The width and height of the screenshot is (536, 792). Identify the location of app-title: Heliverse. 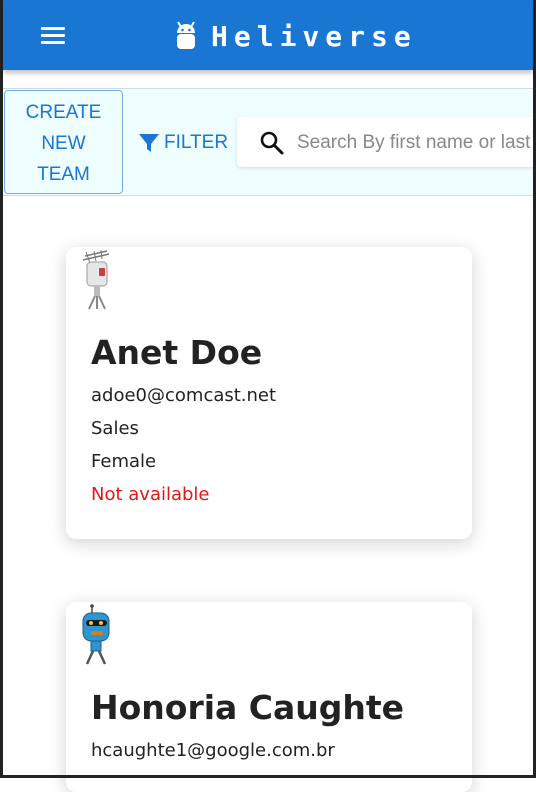
(314, 36).